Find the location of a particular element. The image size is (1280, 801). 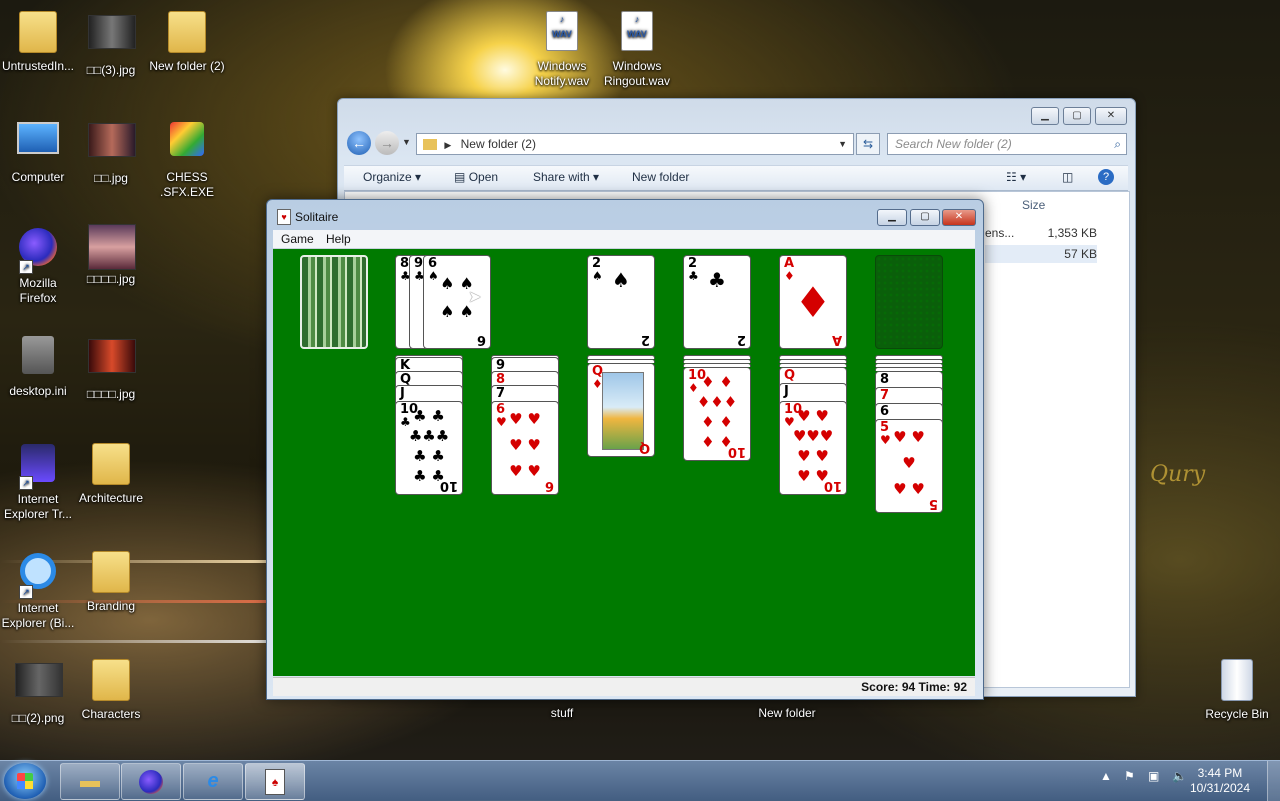

column-header-size: Size is located at coordinates (1033, 205).